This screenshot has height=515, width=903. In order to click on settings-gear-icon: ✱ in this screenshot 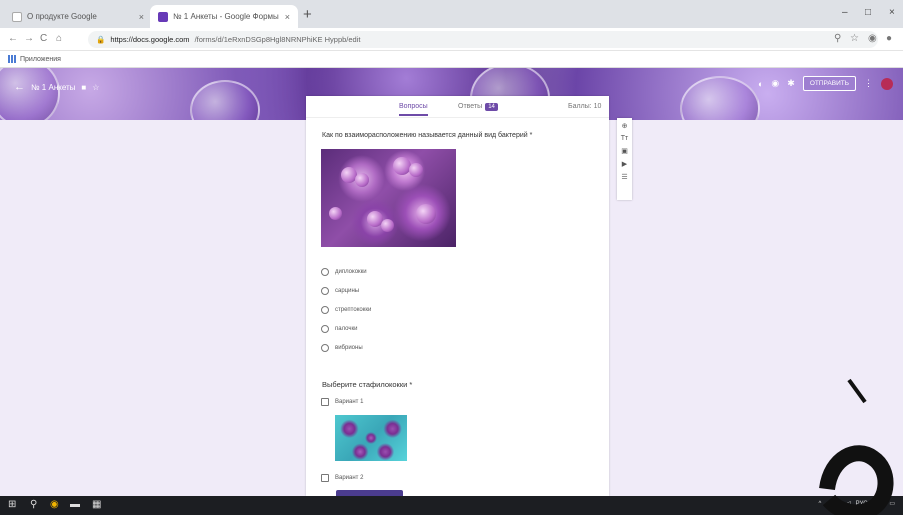, I will do `click(791, 83)`.